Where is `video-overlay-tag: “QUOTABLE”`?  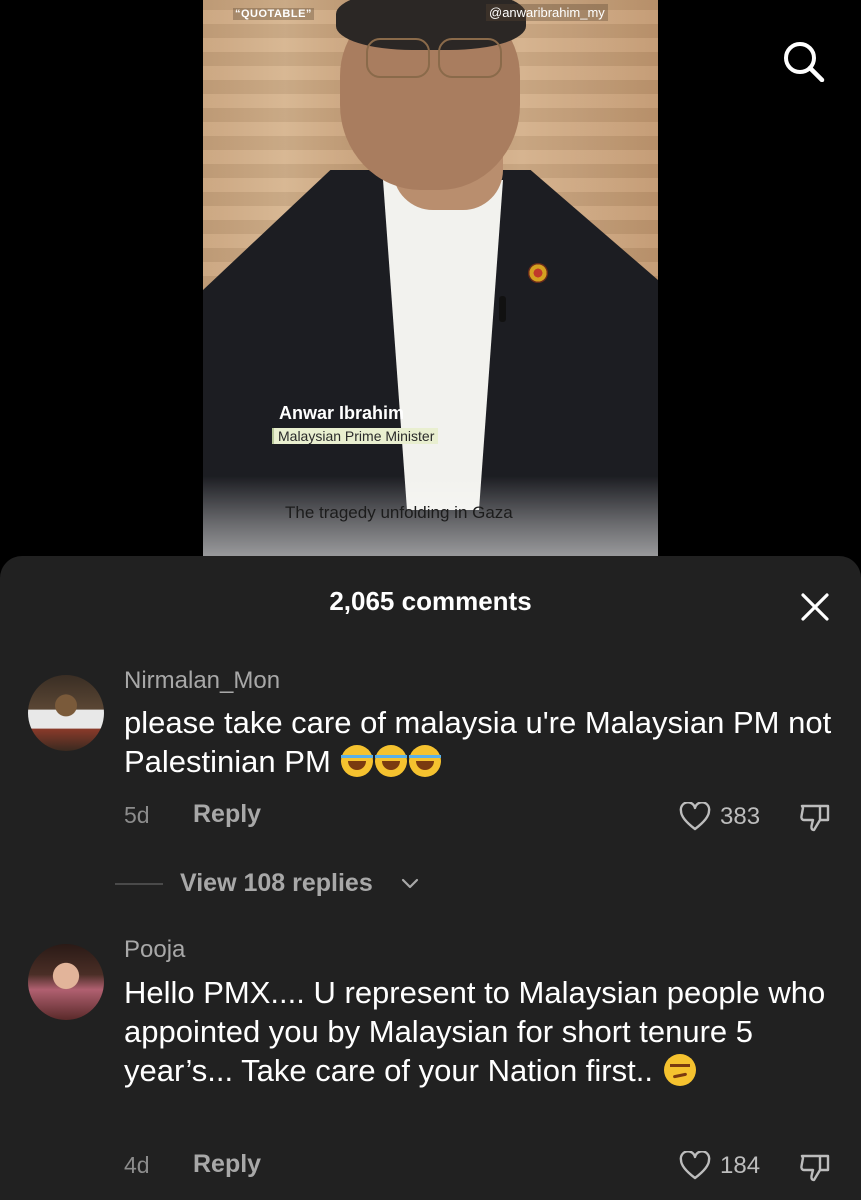 video-overlay-tag: “QUOTABLE” is located at coordinates (273, 14).